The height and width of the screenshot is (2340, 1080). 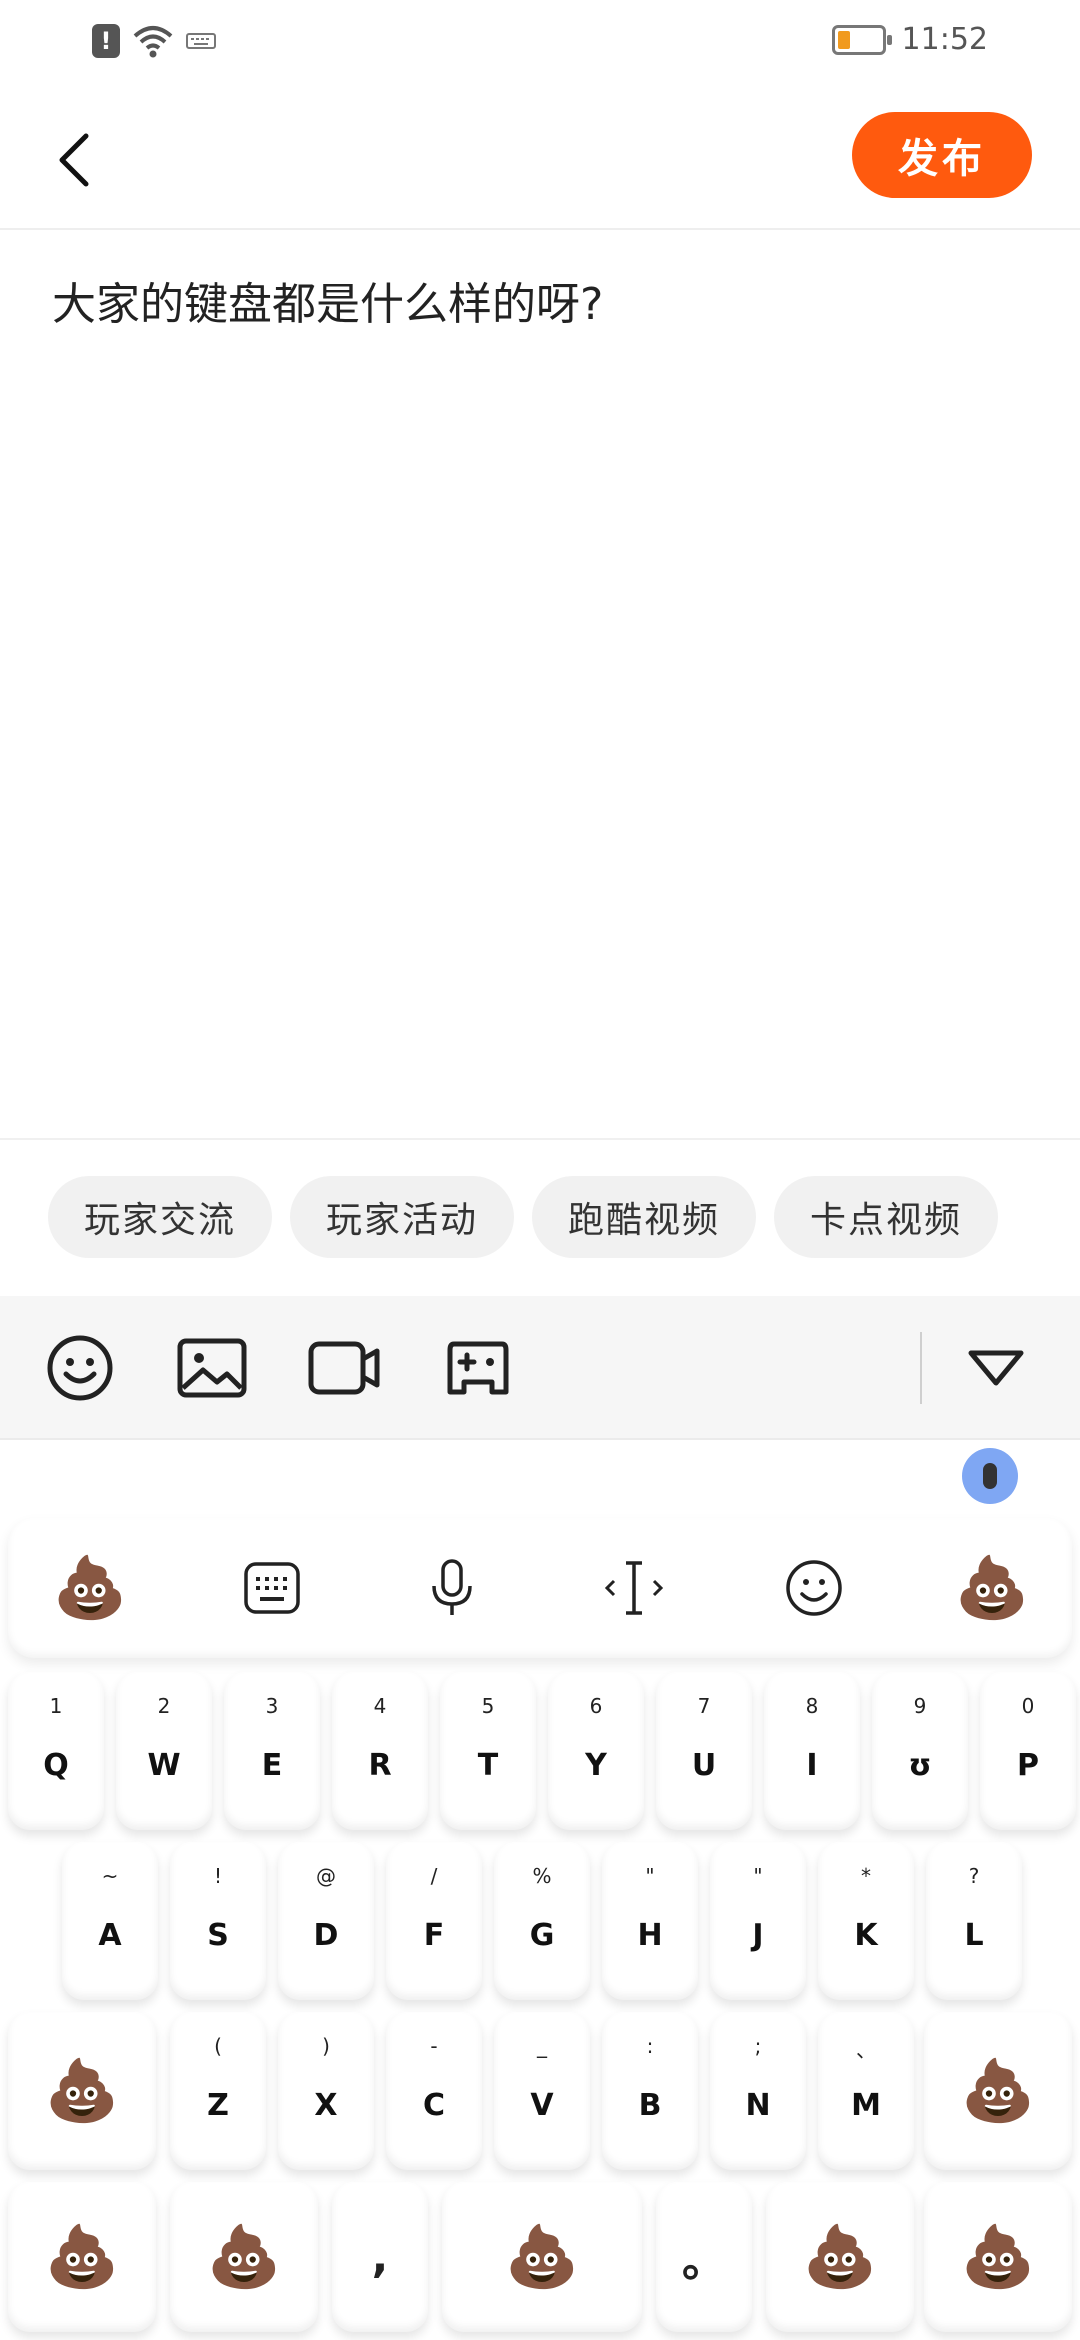 What do you see at coordinates (540, 157) in the screenshot?
I see `header: 发布` at bounding box center [540, 157].